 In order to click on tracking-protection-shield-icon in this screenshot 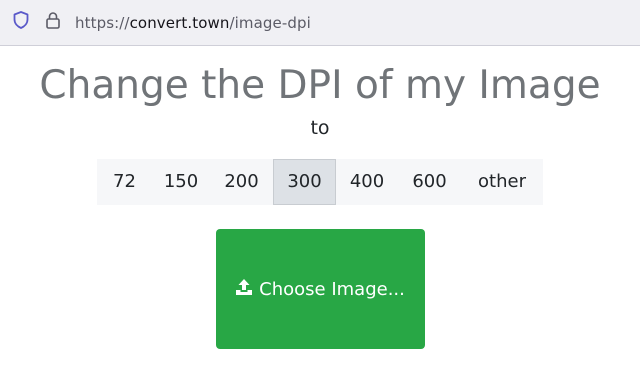, I will do `click(15, 22)`.